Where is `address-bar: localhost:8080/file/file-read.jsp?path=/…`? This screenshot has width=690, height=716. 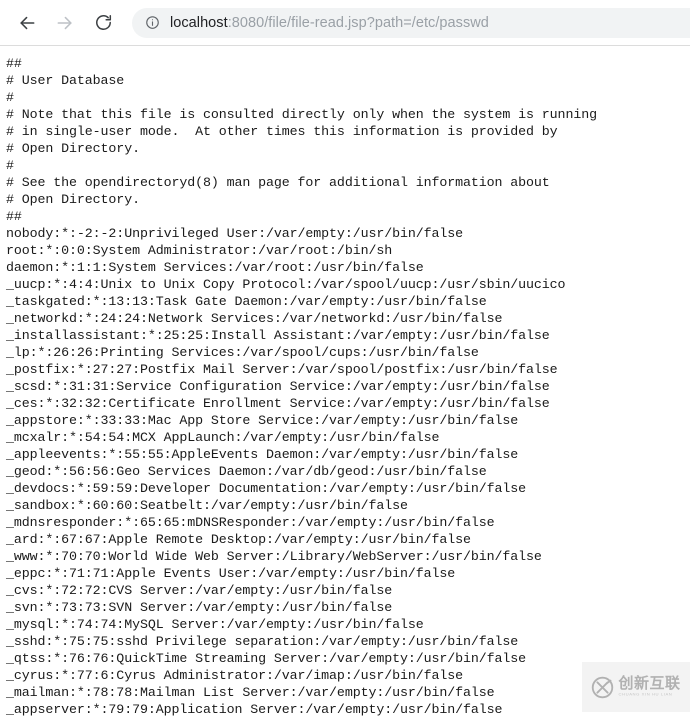
address-bar: localhost:8080/file/file-read.jsp?path=/… is located at coordinates (411, 22).